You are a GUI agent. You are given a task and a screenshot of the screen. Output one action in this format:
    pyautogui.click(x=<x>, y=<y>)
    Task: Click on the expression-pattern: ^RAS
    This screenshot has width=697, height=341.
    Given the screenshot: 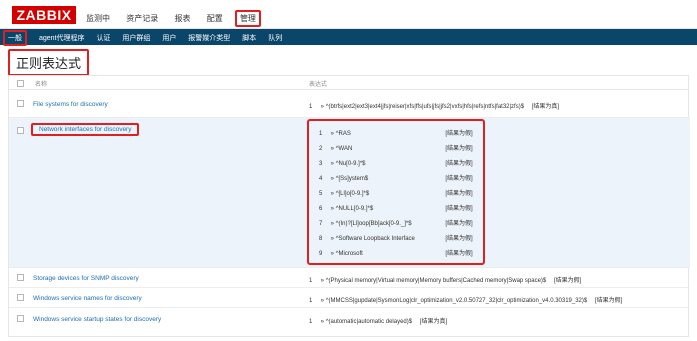 What is the action you would take?
    pyautogui.click(x=343, y=134)
    